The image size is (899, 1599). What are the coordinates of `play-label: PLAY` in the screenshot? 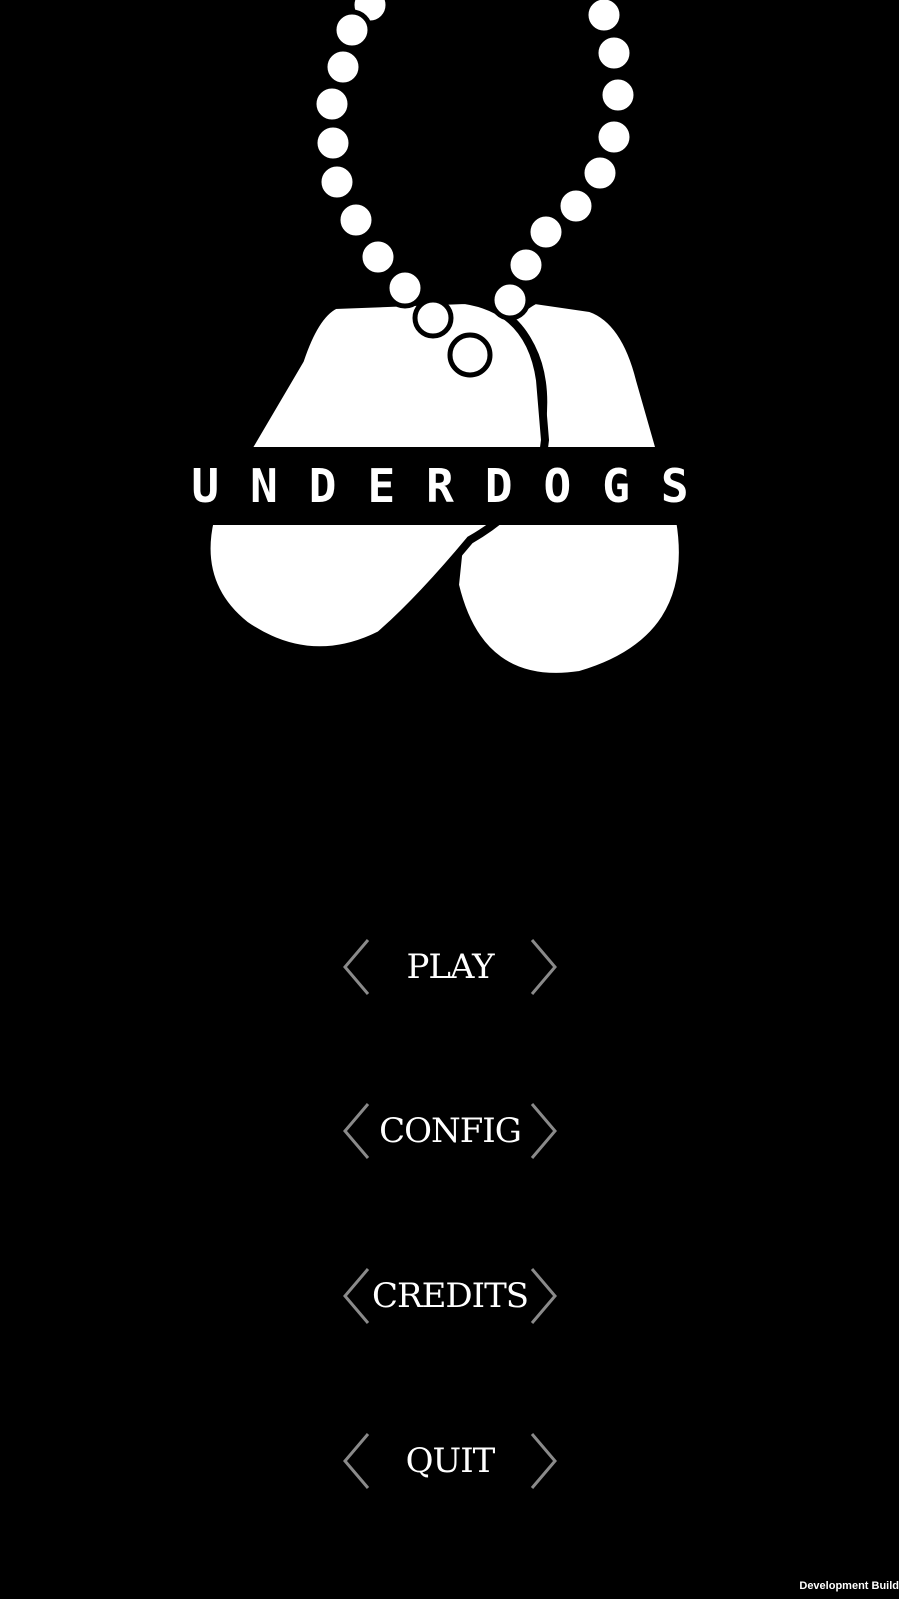 It's located at (450, 967).